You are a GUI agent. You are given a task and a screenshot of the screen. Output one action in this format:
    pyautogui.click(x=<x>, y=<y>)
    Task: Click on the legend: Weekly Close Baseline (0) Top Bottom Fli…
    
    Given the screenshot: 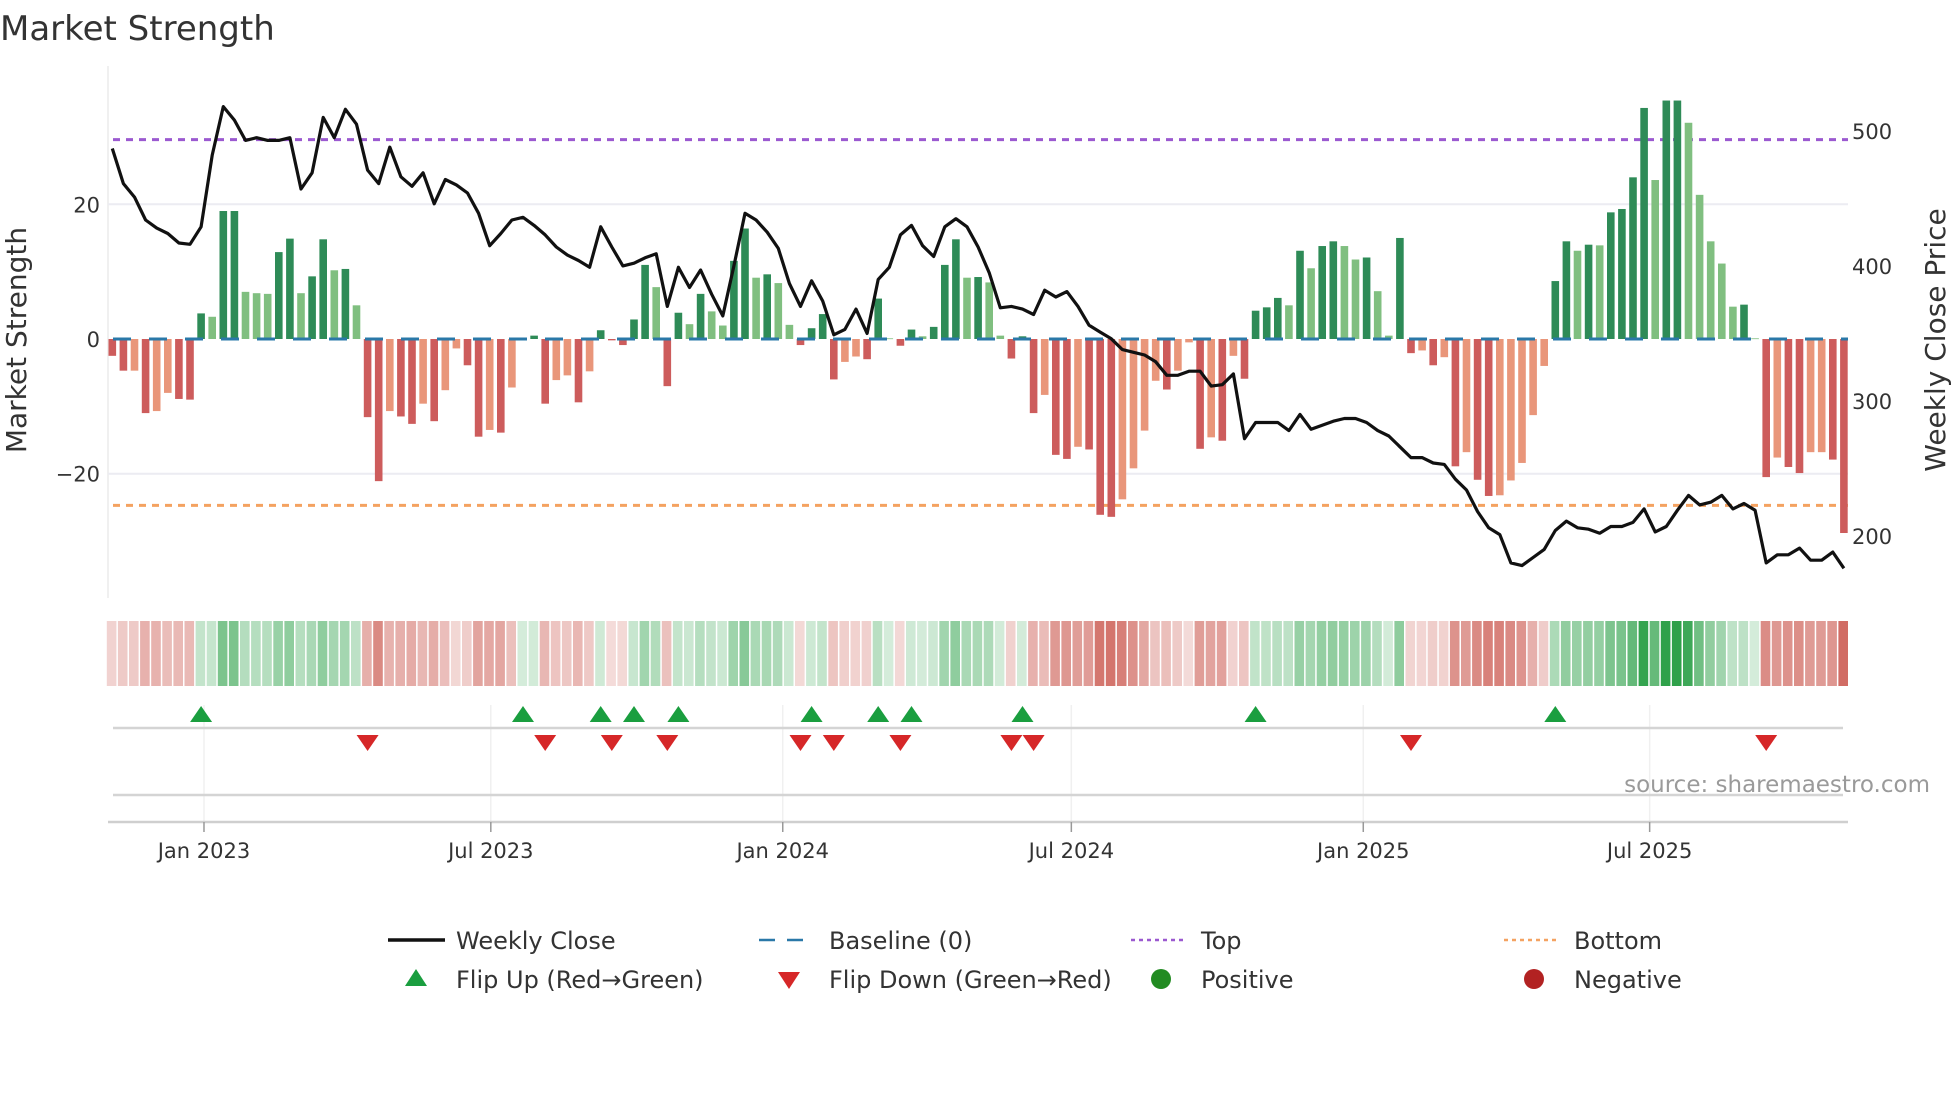 What is the action you would take?
    pyautogui.click(x=1035, y=960)
    